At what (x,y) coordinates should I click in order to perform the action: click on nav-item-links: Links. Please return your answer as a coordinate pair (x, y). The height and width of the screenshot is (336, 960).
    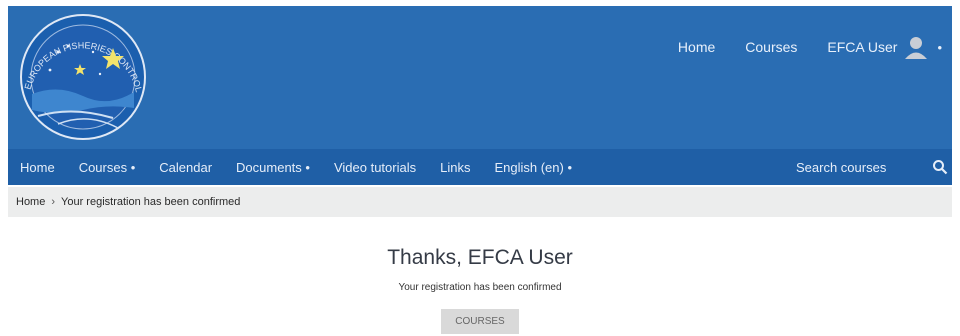
    Looking at the image, I should click on (455, 167).